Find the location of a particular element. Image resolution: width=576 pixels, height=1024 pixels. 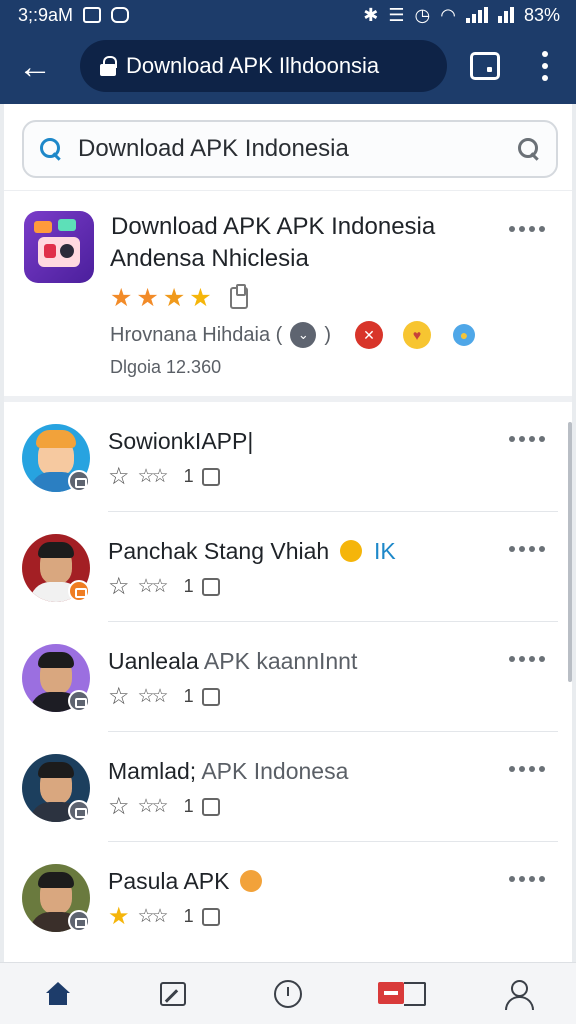

book-icon is located at coordinates (403, 993).